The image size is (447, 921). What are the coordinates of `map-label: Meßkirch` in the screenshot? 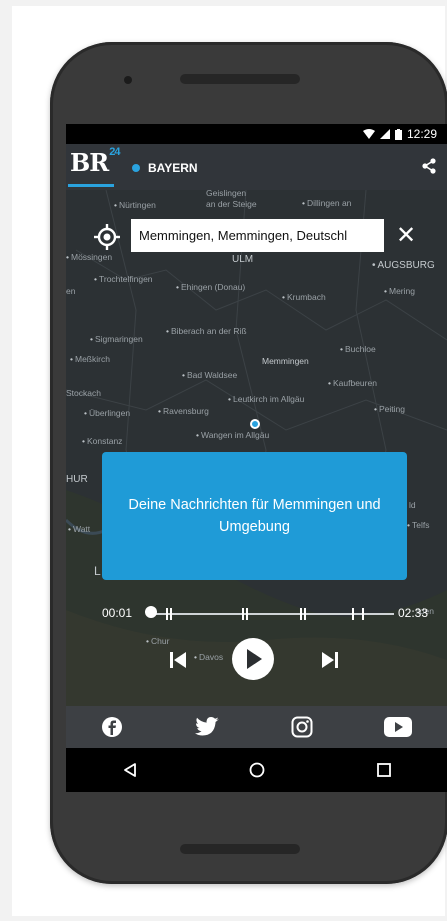 It's located at (90, 359).